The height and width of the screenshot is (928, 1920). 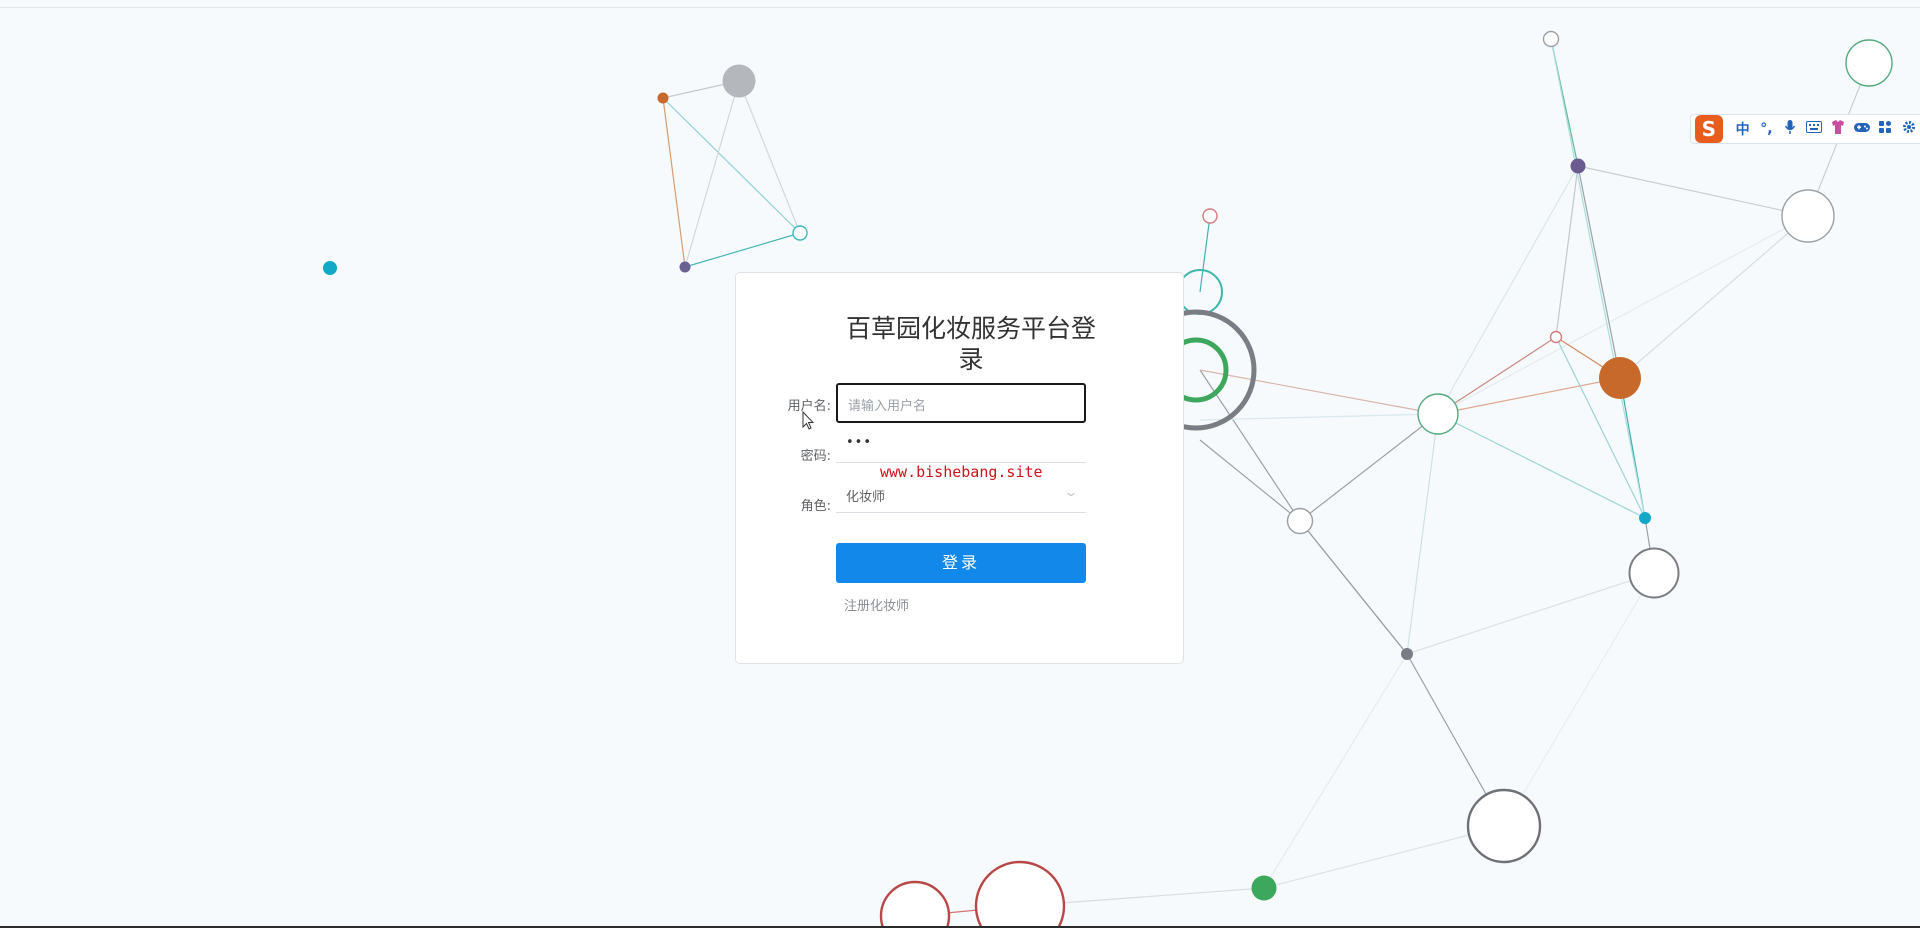 What do you see at coordinates (866, 497) in the screenshot?
I see `role-selected-value: 化妆师` at bounding box center [866, 497].